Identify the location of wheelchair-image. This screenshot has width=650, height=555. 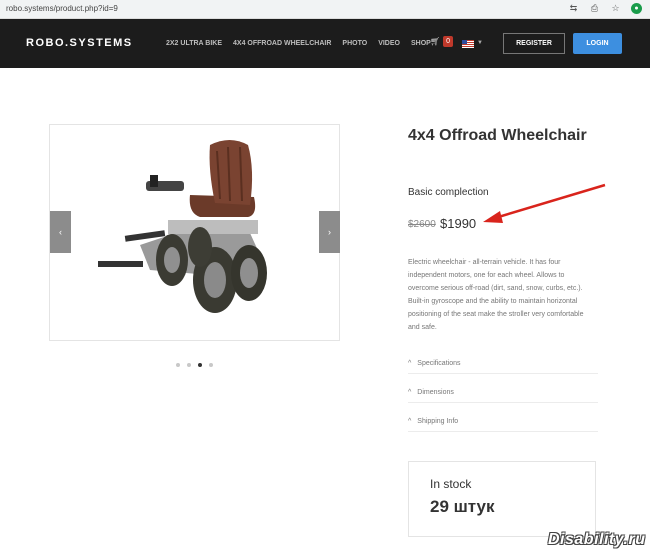
(182, 226).